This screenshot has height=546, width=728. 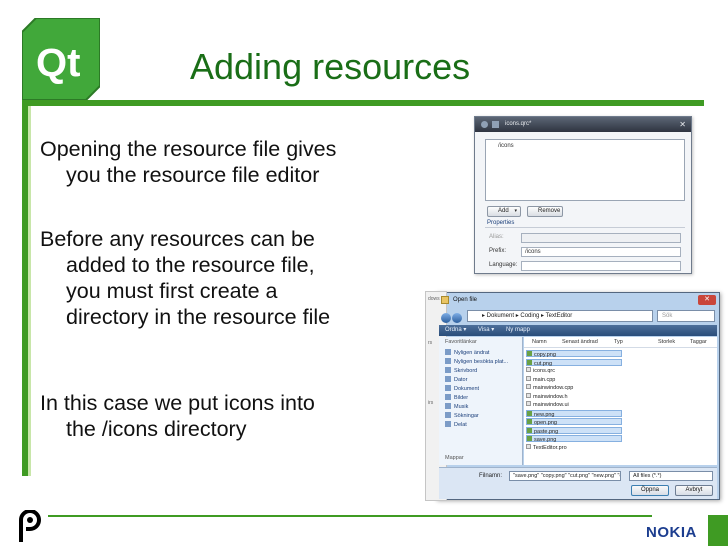 I want to click on prefix-label: Prefix:, so click(x=498, y=251).